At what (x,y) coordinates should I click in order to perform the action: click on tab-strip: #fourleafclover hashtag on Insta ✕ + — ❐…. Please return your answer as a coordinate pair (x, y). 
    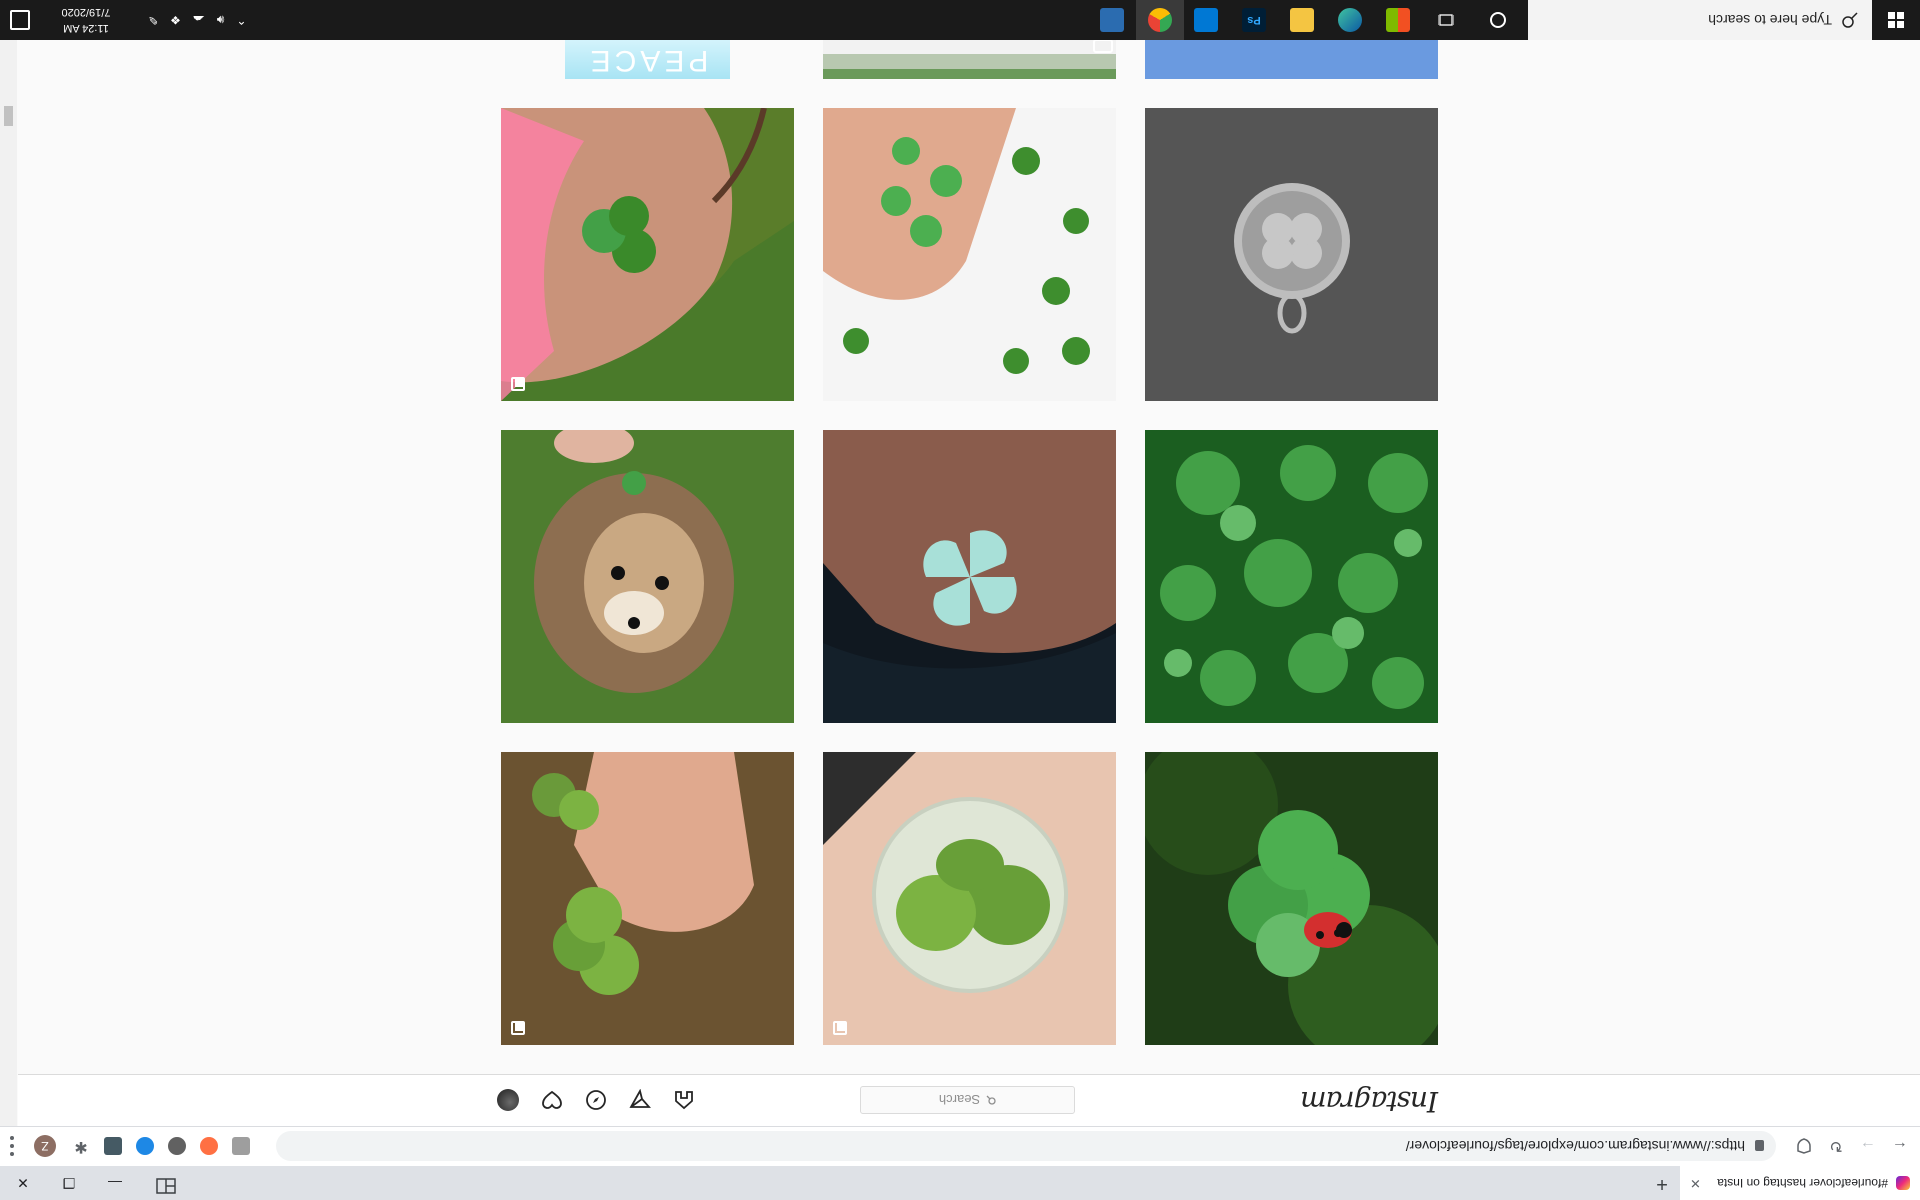
    Looking at the image, I should click on (960, 1183).